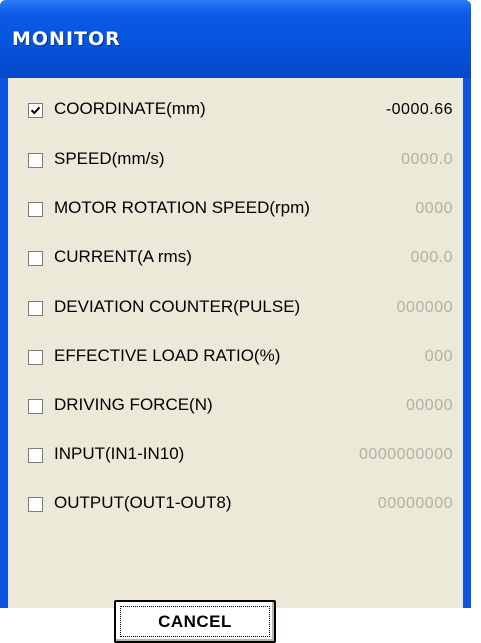  I want to click on motor-rotation-speed-value: 0000, so click(434, 208).